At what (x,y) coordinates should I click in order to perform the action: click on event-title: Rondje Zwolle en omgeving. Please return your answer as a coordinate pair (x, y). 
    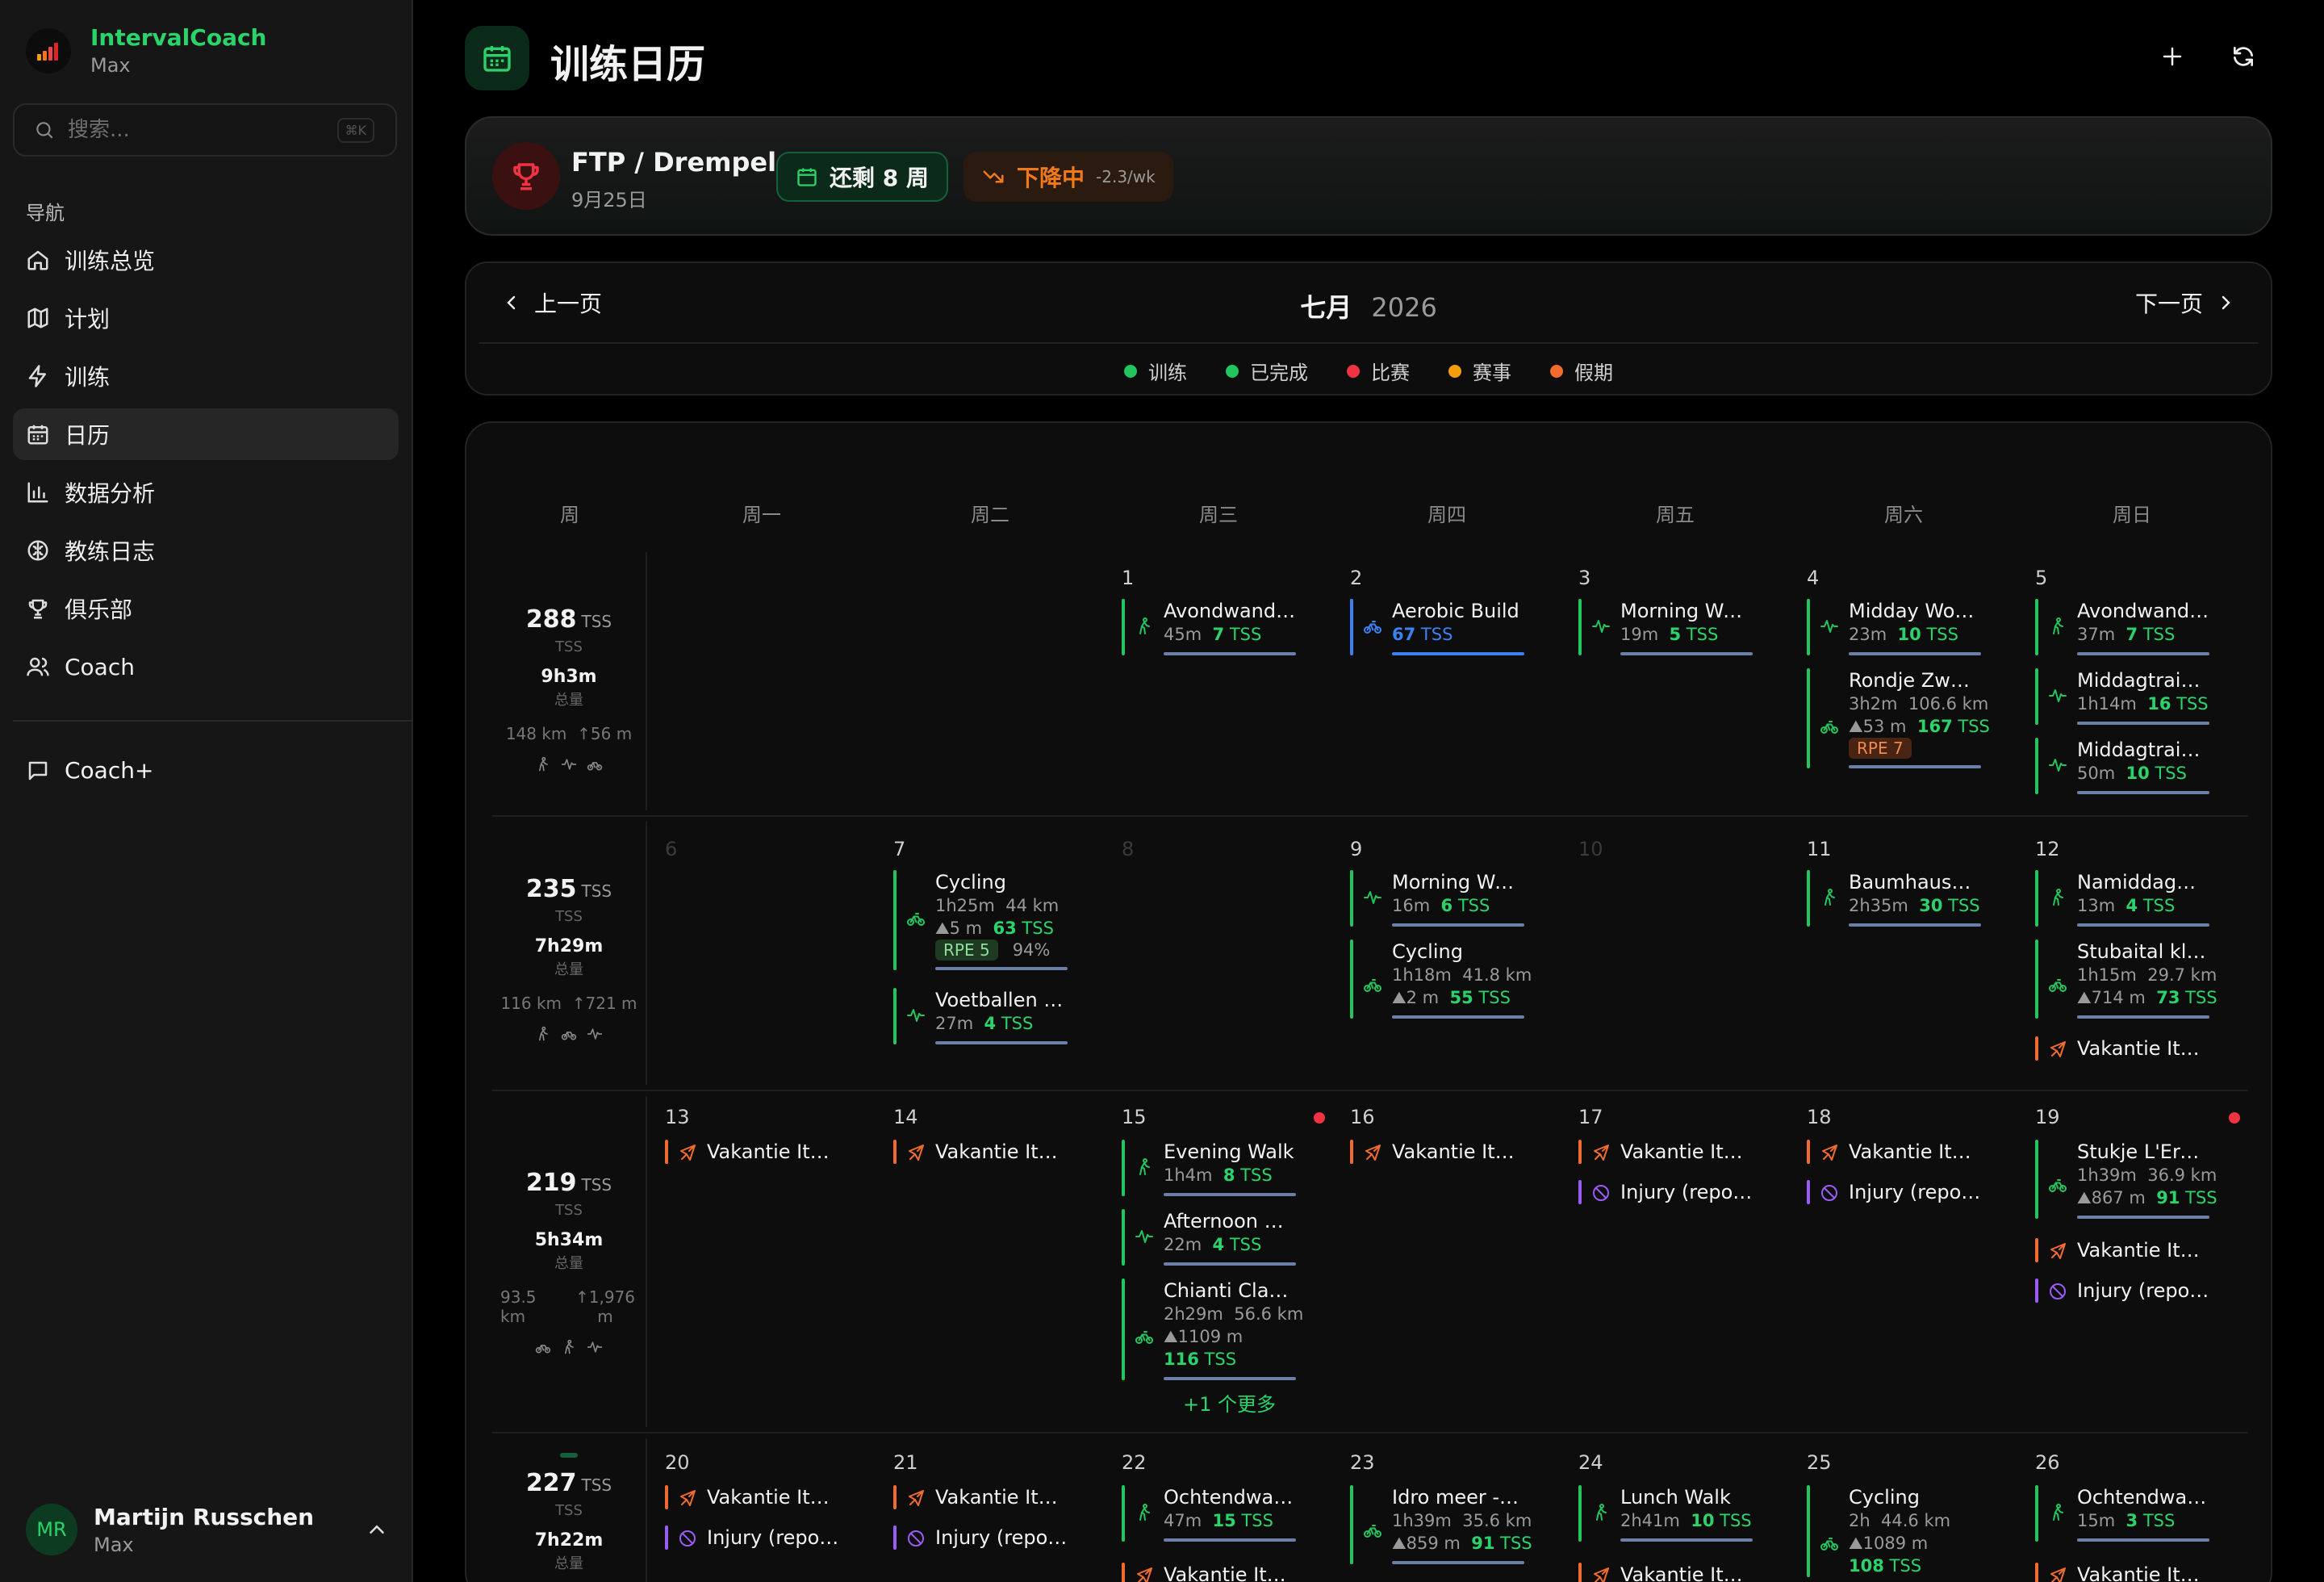
    Looking at the image, I should click on (1915, 680).